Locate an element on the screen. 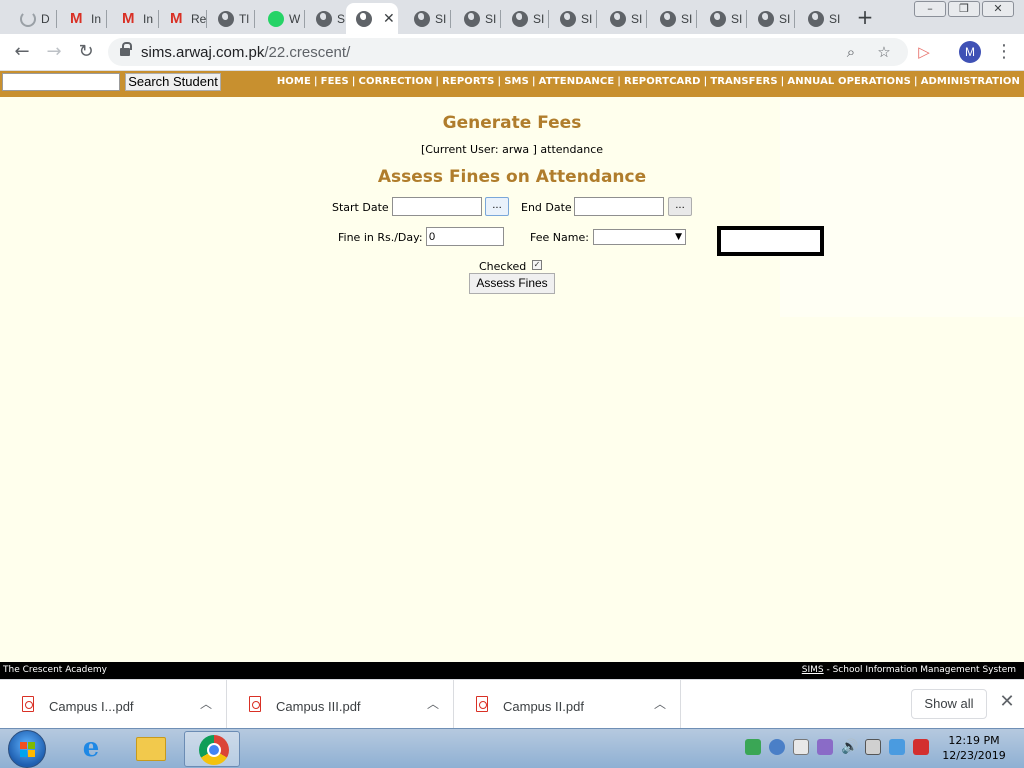  browser-tab: D is located at coordinates (33, 18).